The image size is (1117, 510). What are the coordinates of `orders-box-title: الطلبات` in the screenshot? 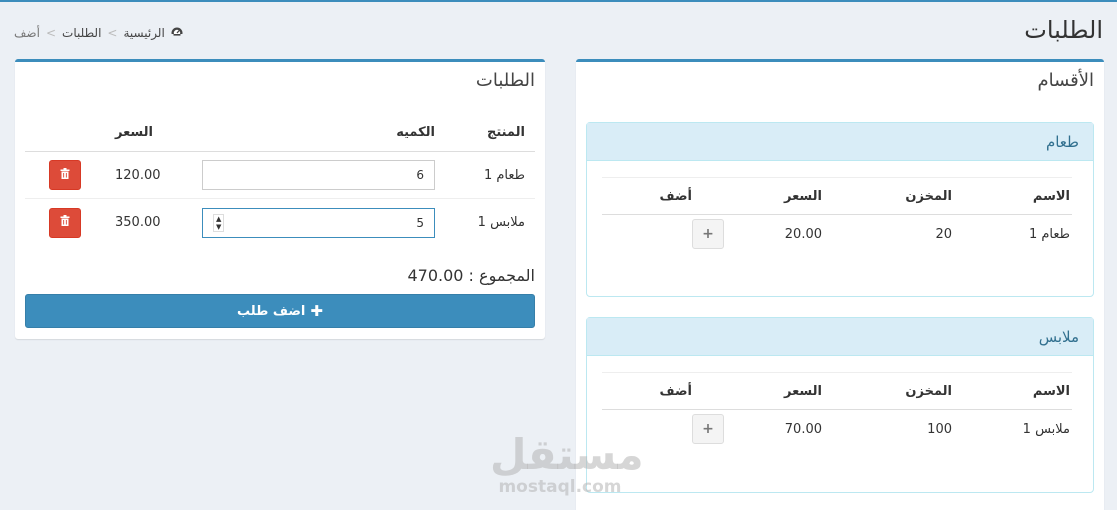 It's located at (505, 80).